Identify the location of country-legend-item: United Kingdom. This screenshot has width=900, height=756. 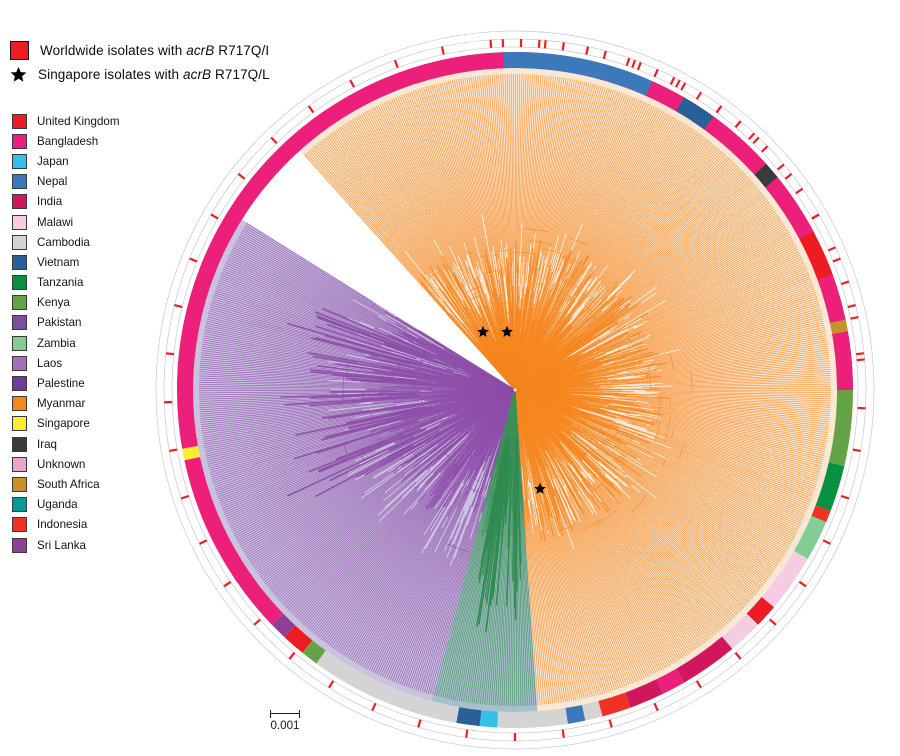
(85, 121).